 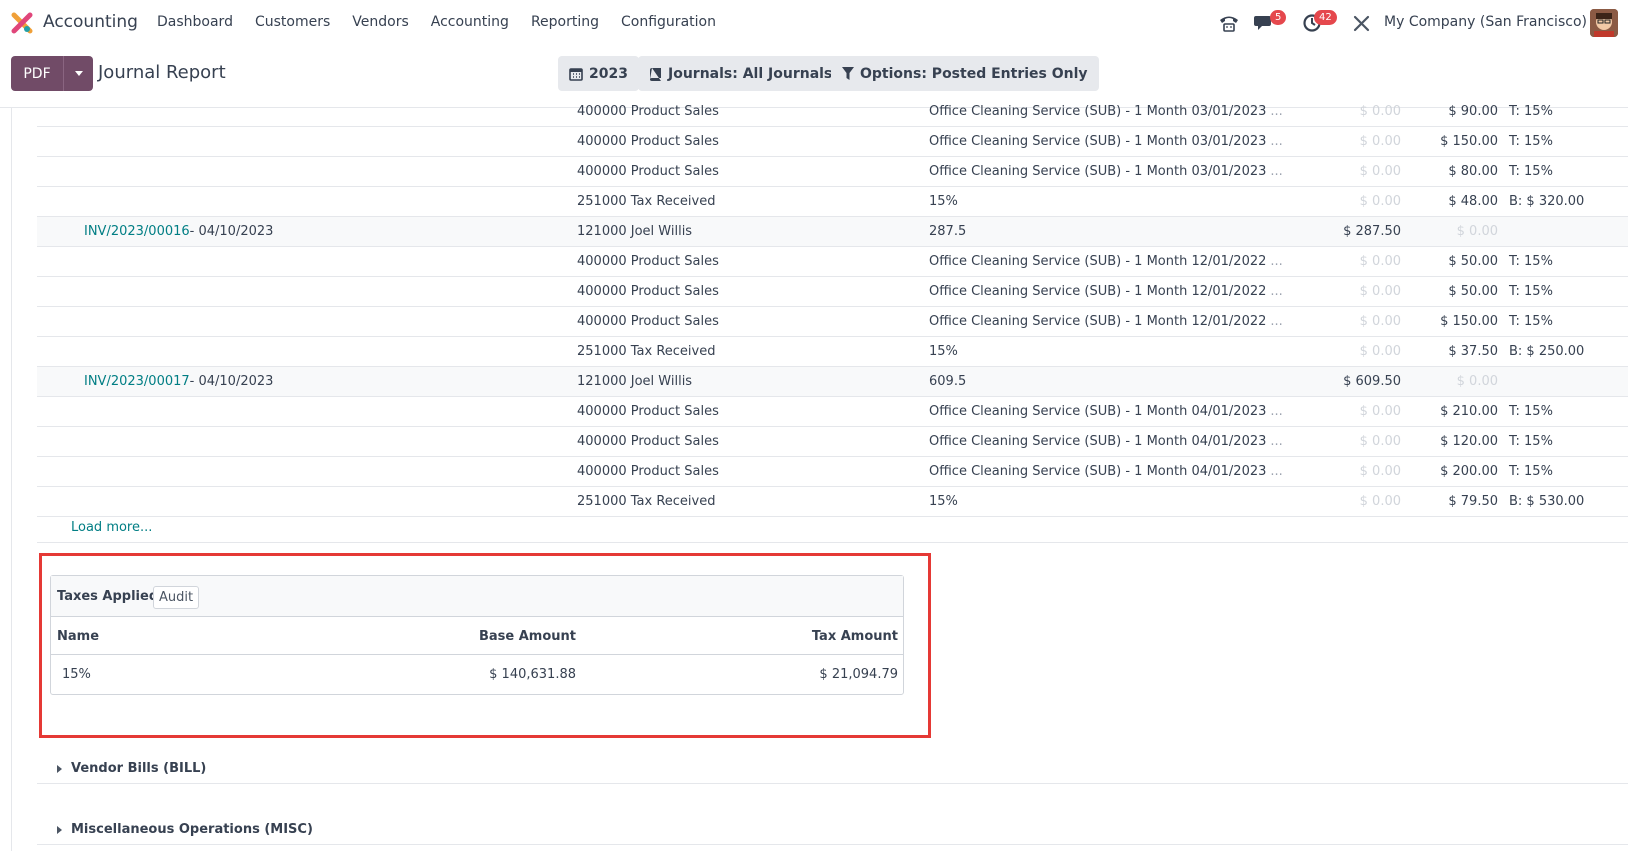 What do you see at coordinates (635, 231) in the screenshot?
I see `account-cell: 121000 Joel Willis` at bounding box center [635, 231].